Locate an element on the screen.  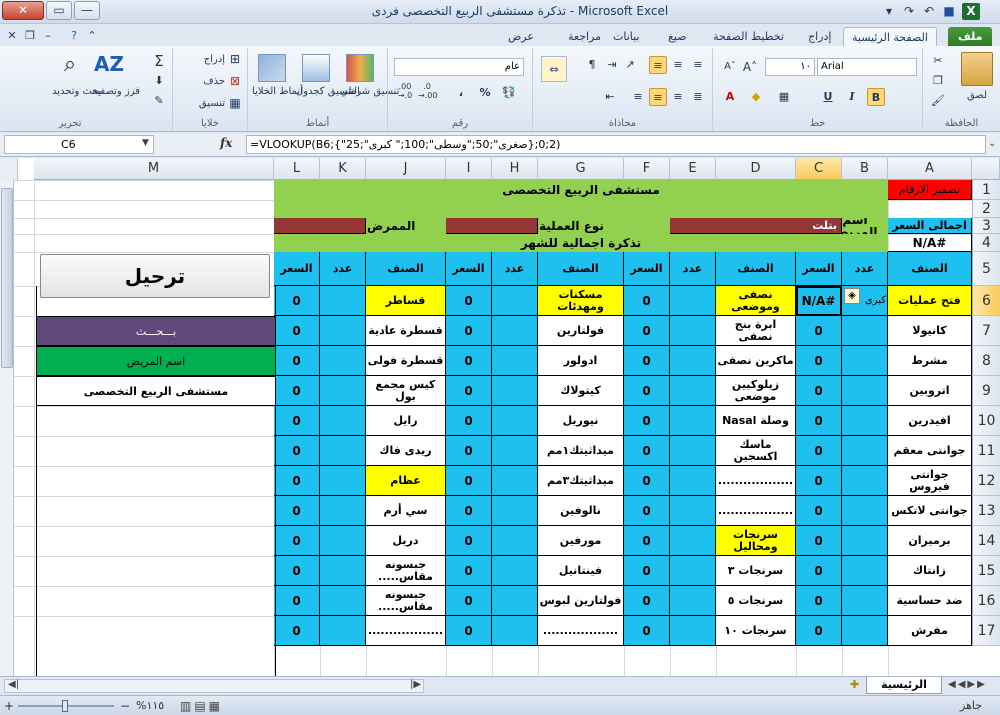
row-header-17: 17 is located at coordinates (986, 631).